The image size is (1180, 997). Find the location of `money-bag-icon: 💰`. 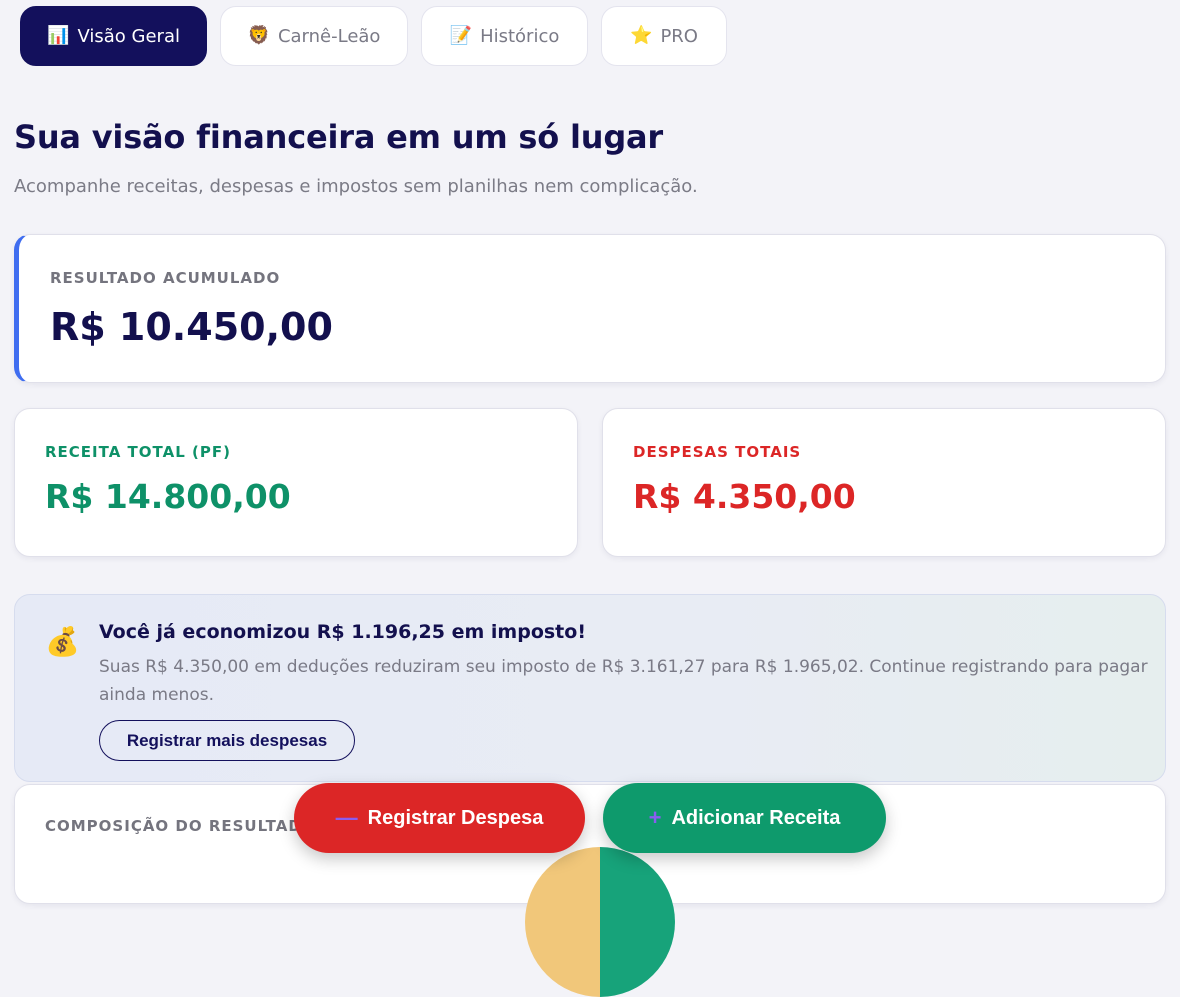

money-bag-icon: 💰 is located at coordinates (62, 641).